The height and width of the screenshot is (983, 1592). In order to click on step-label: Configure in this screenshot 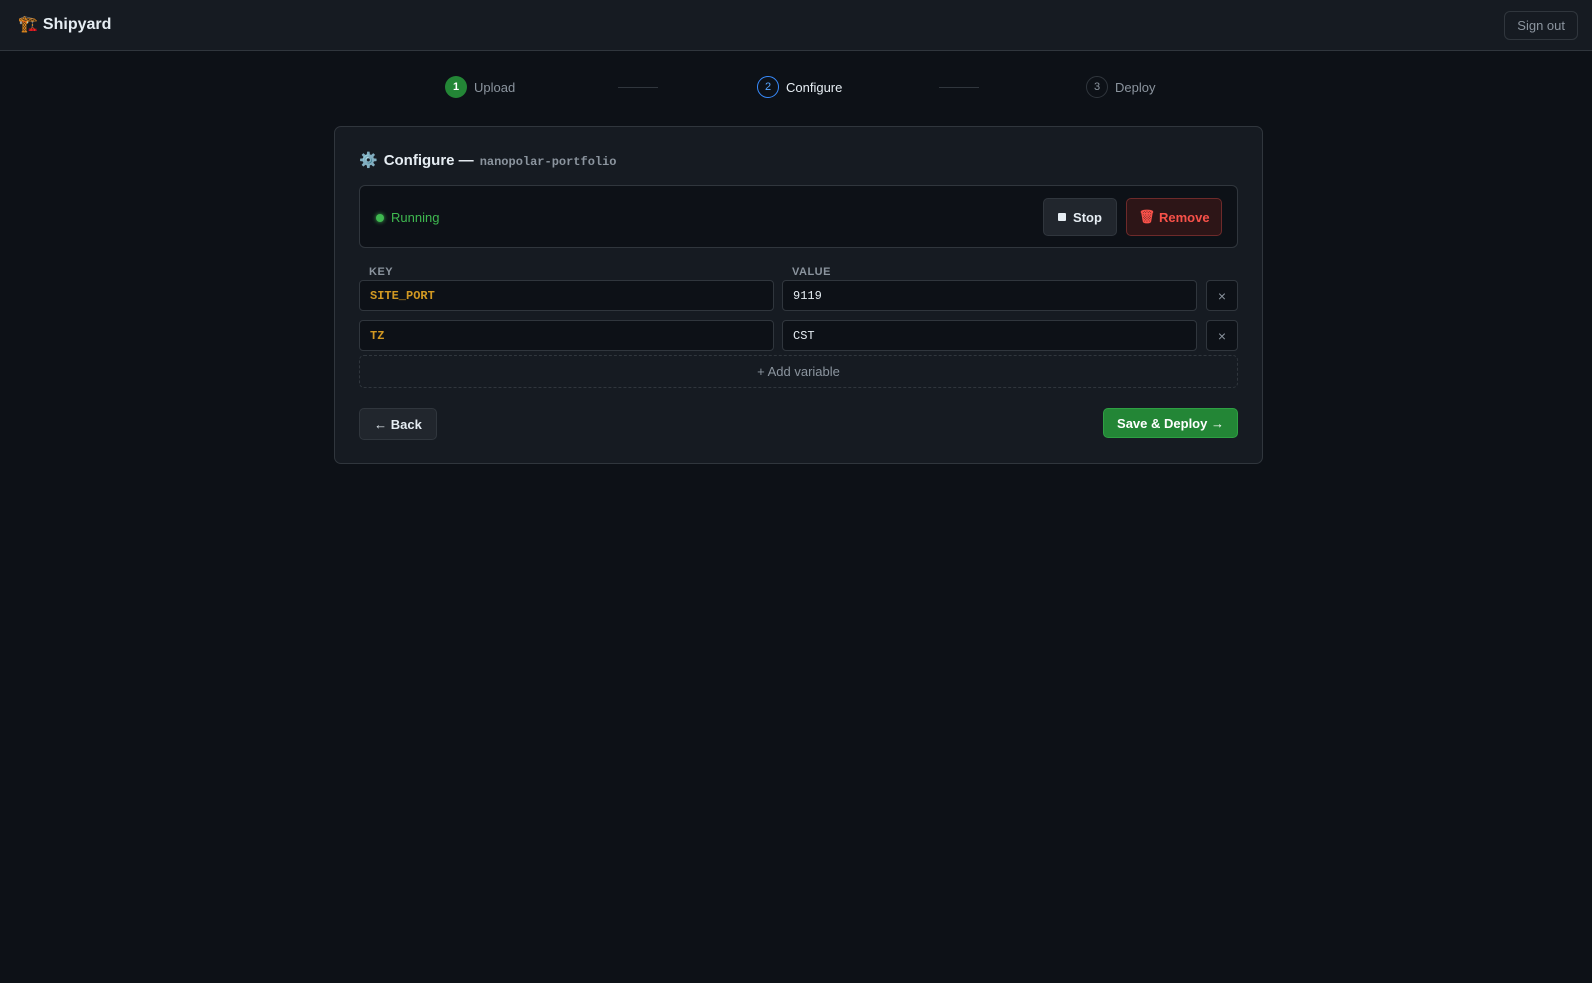, I will do `click(814, 87)`.